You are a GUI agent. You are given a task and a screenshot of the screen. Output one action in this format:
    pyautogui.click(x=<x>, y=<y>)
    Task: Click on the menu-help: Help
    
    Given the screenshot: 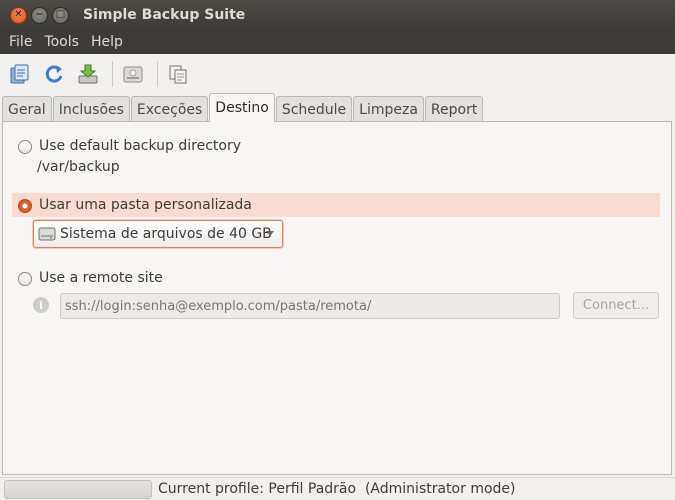 What is the action you would take?
    pyautogui.click(x=107, y=42)
    